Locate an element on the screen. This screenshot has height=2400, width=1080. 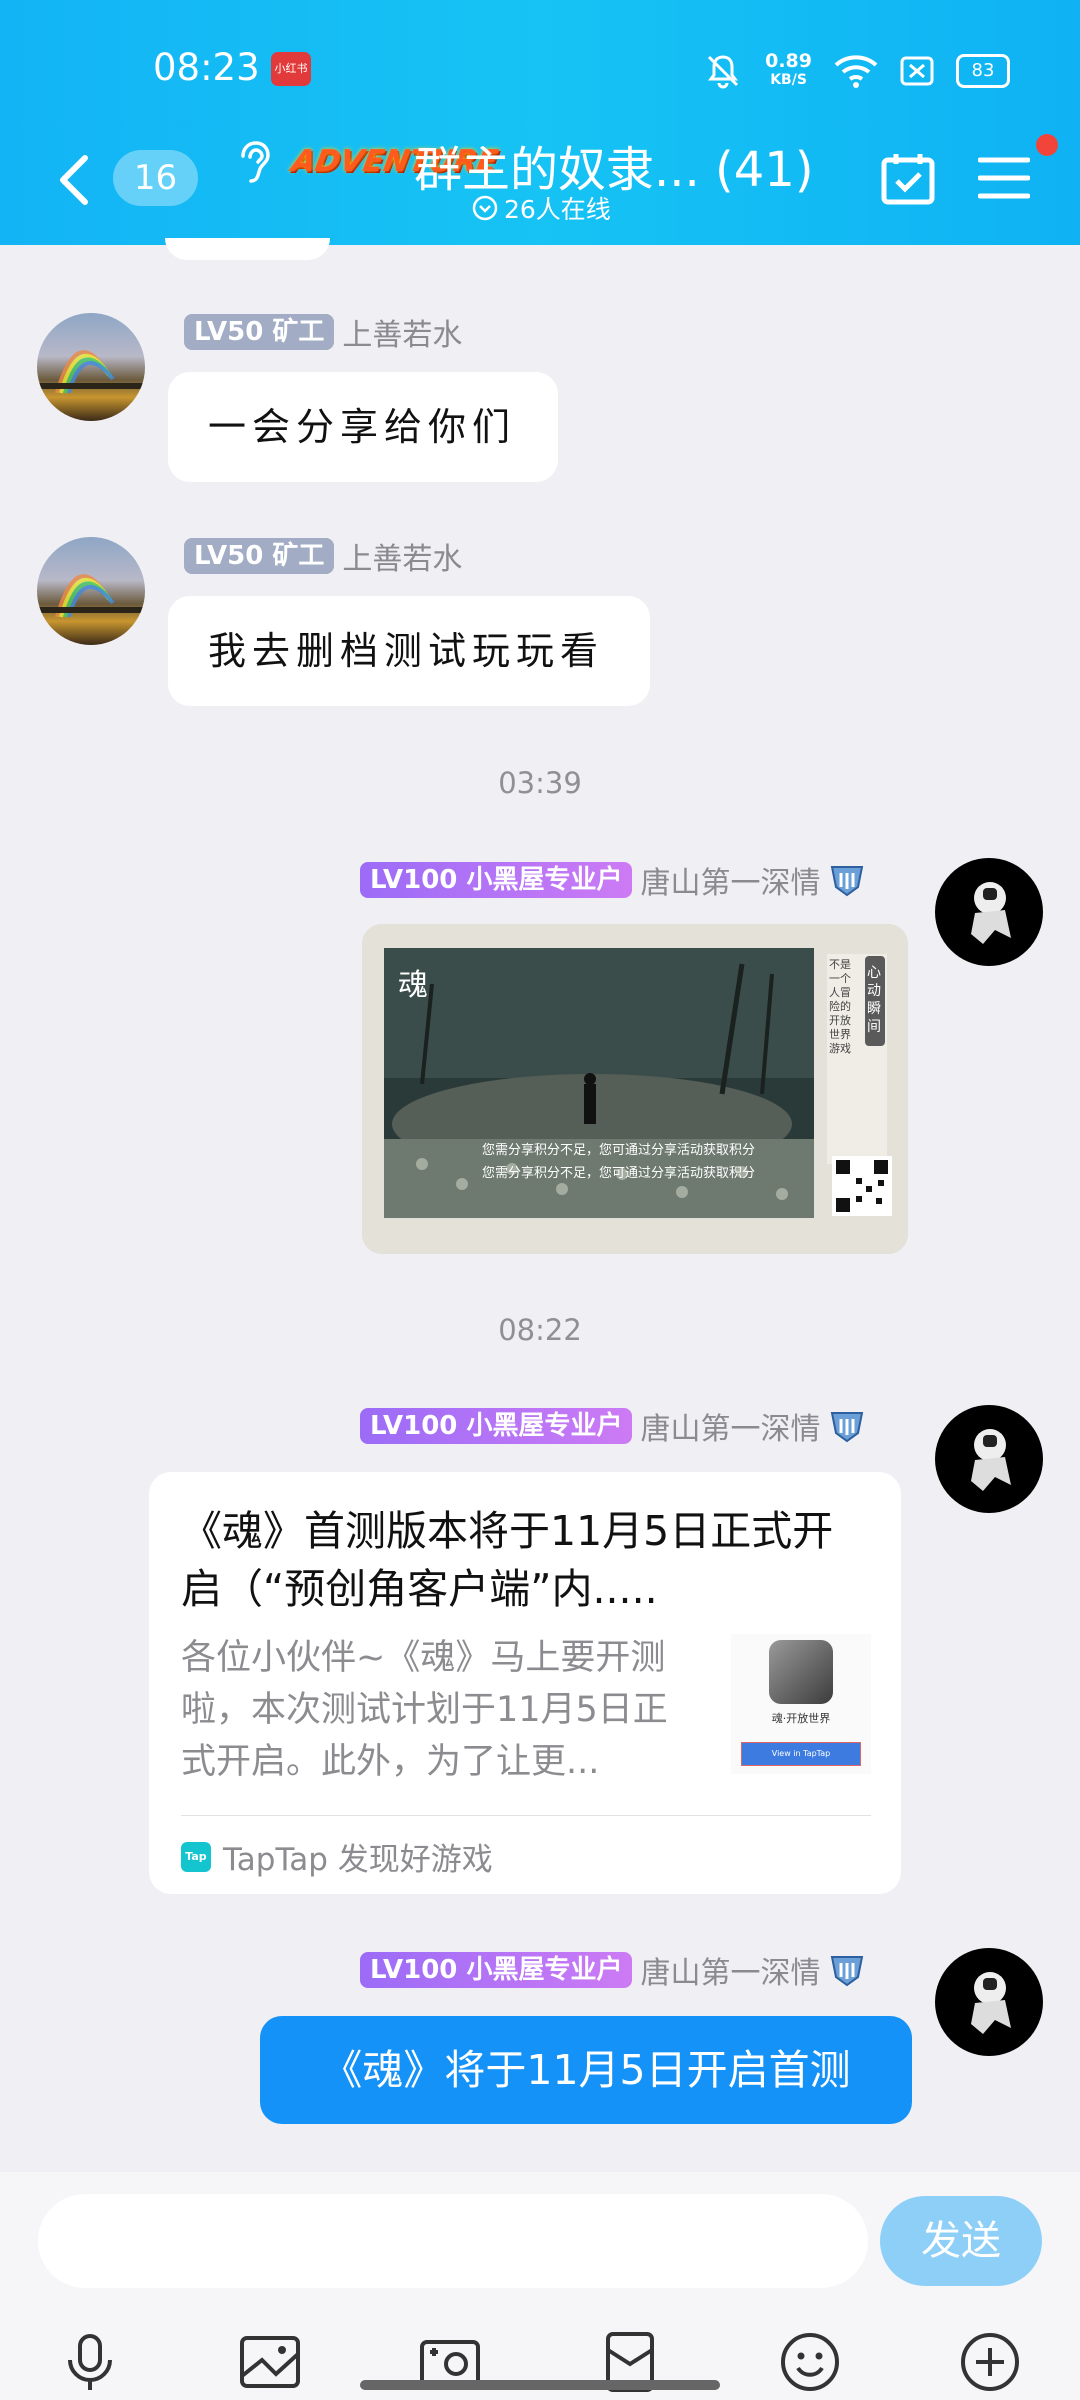
chevron-down-circle-icon is located at coordinates (485, 208).